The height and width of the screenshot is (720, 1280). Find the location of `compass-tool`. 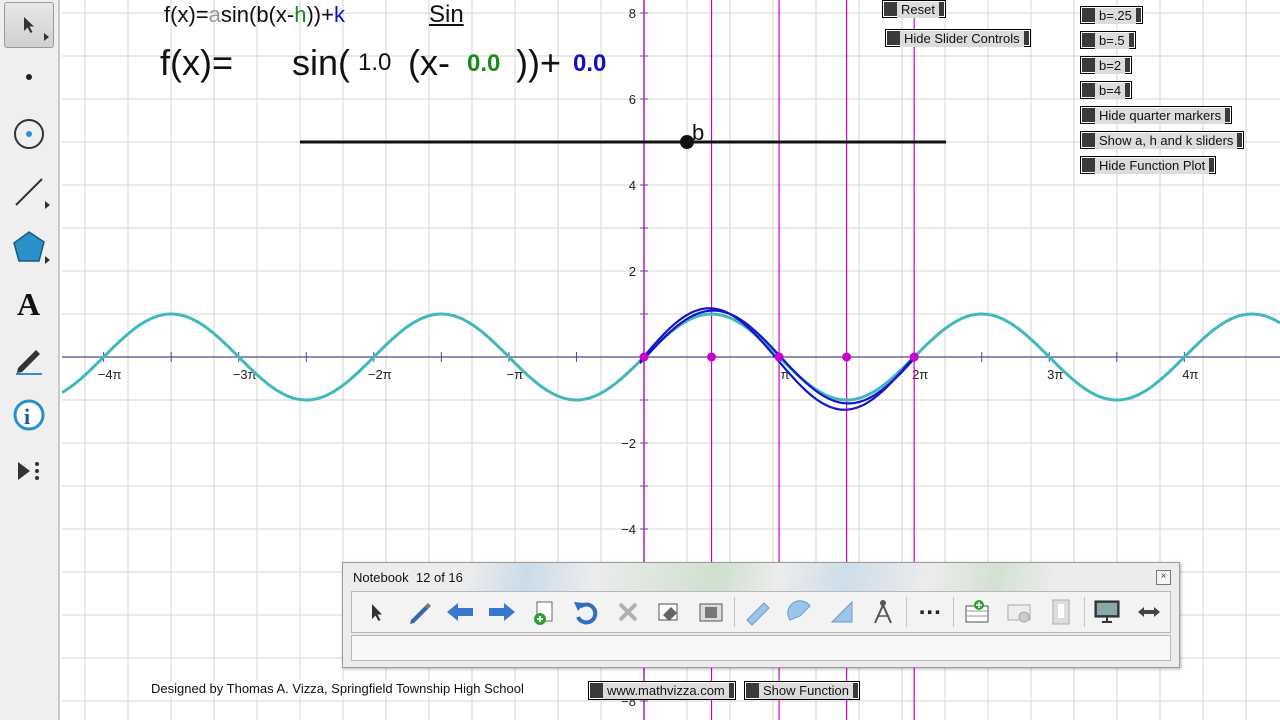

compass-tool is located at coordinates (29, 134).